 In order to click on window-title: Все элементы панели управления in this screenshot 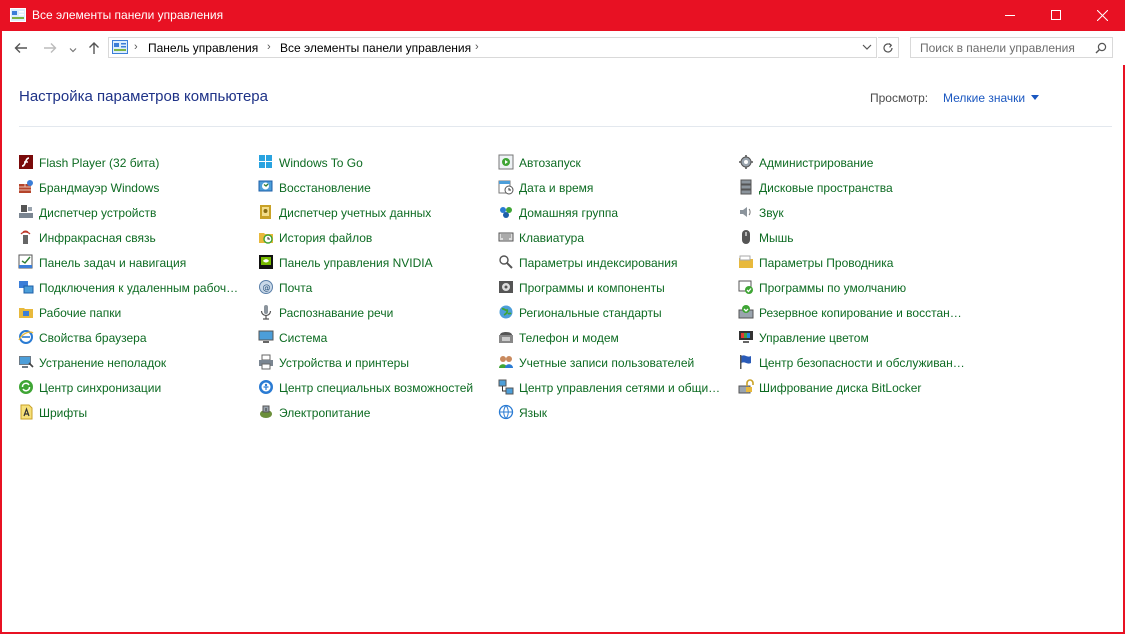, I will do `click(128, 15)`.